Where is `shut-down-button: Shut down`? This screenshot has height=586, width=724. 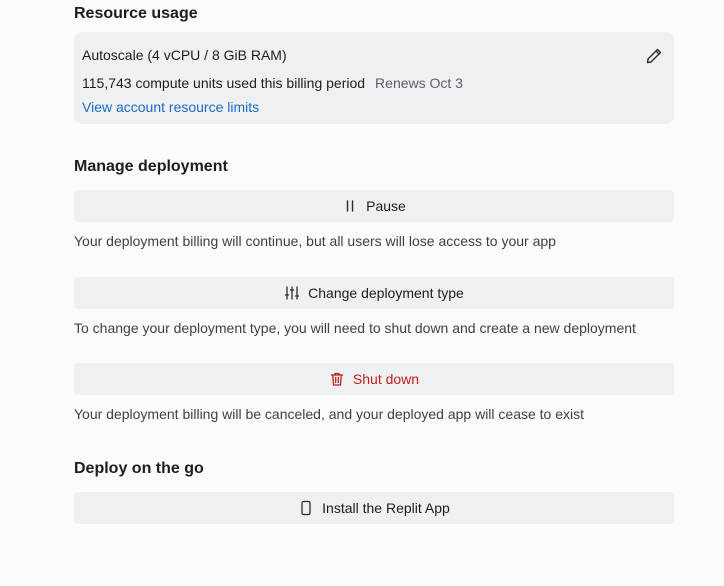 shut-down-button: Shut down is located at coordinates (374, 379).